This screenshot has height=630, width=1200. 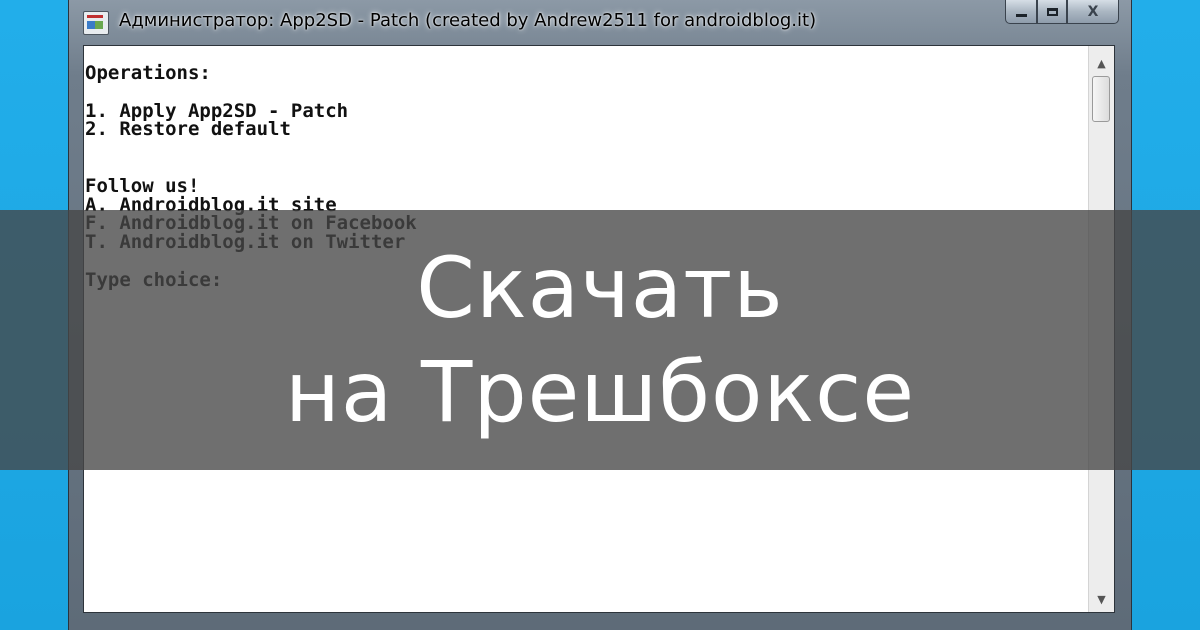 I want to click on caption-buttons: X, so click(x=1062, y=12).